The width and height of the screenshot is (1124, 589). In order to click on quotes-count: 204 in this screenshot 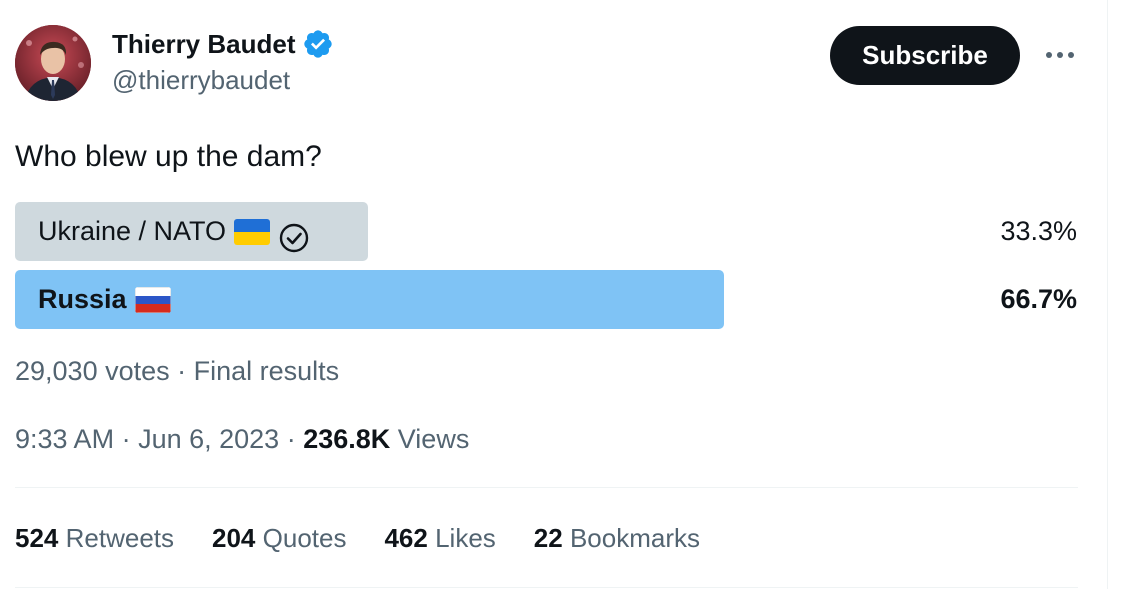, I will do `click(234, 538)`.